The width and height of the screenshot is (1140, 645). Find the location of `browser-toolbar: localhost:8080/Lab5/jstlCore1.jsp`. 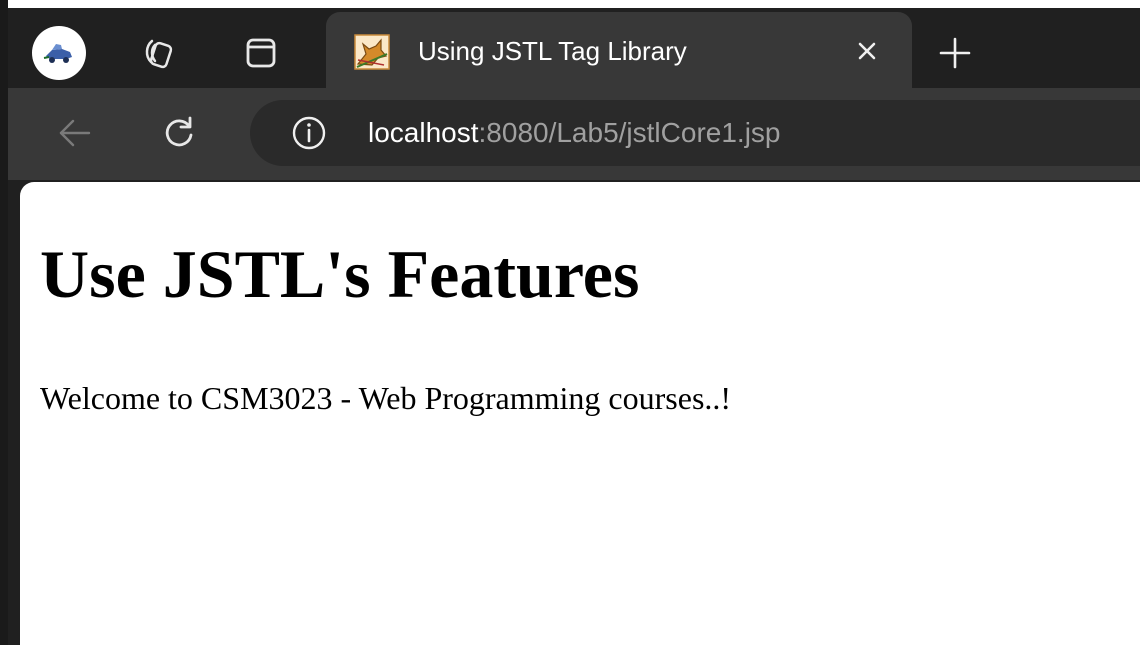

browser-toolbar: localhost:8080/Lab5/jstlCore1.jsp is located at coordinates (574, 134).